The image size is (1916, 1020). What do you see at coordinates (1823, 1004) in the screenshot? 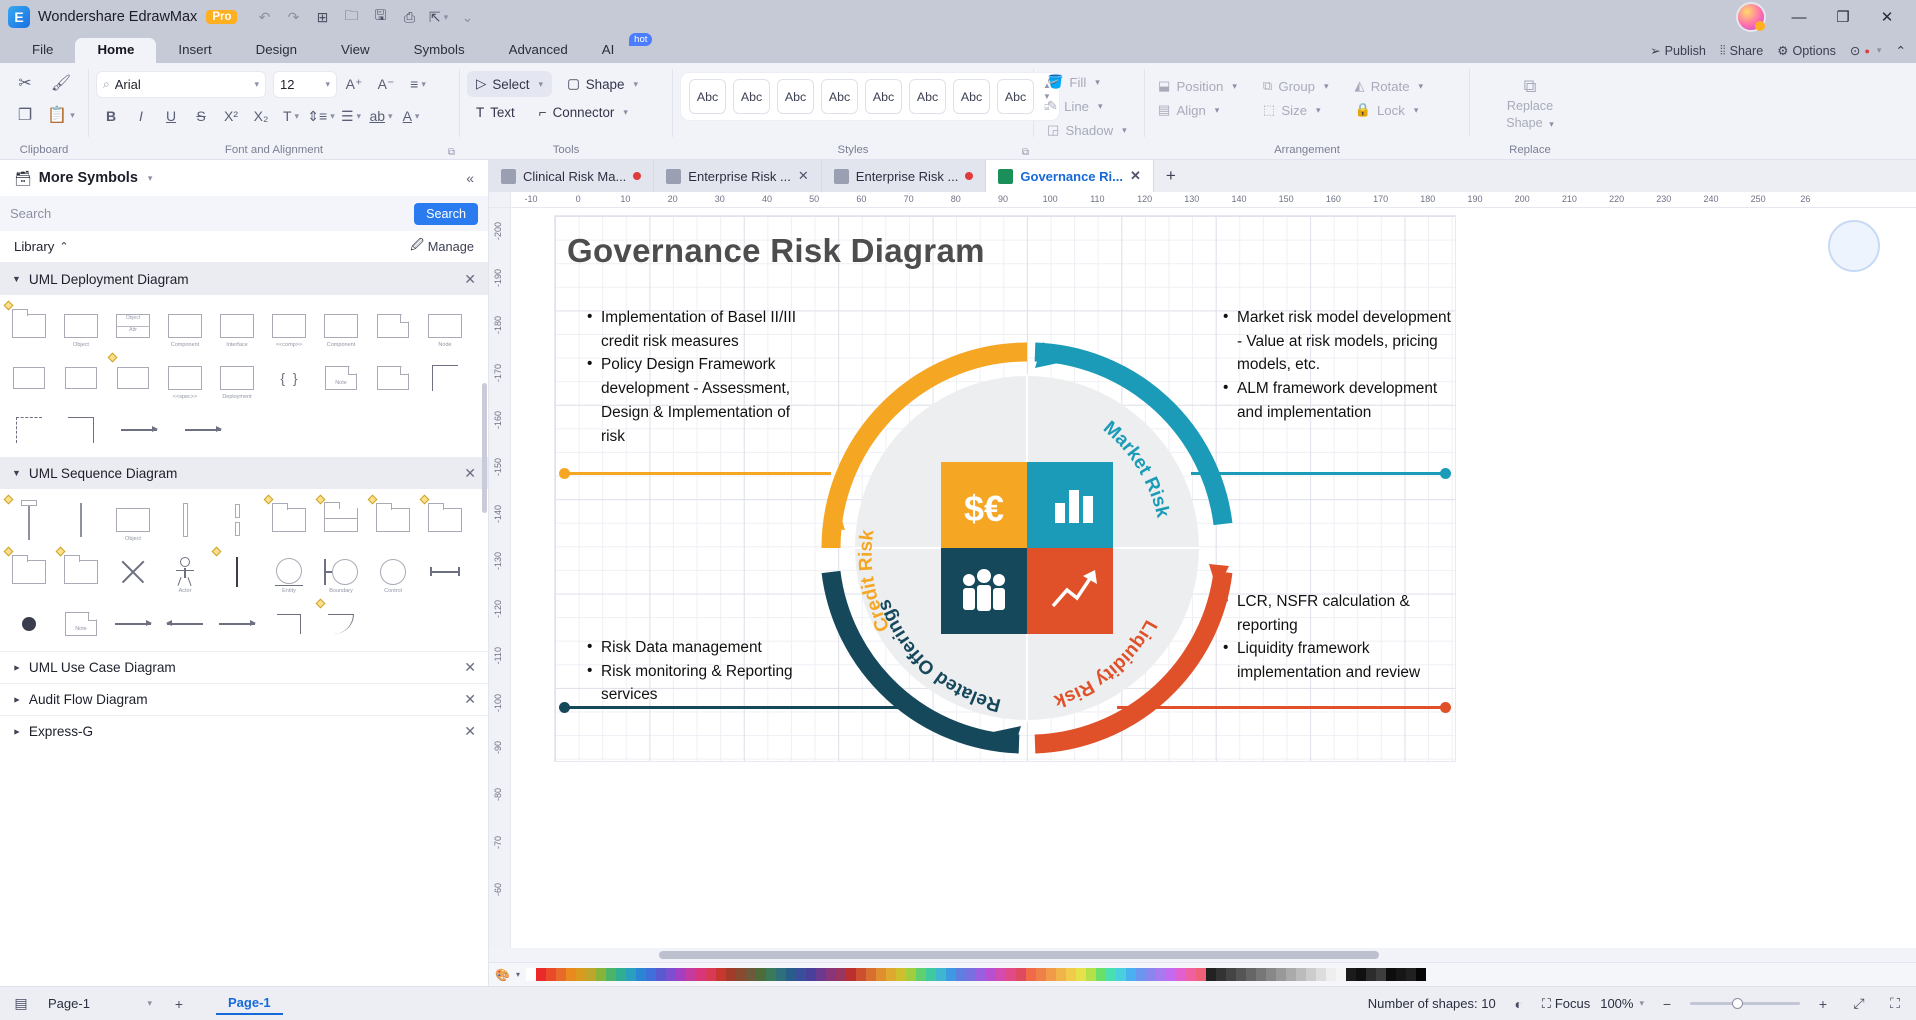
I see `zoom-in-button: +` at bounding box center [1823, 1004].